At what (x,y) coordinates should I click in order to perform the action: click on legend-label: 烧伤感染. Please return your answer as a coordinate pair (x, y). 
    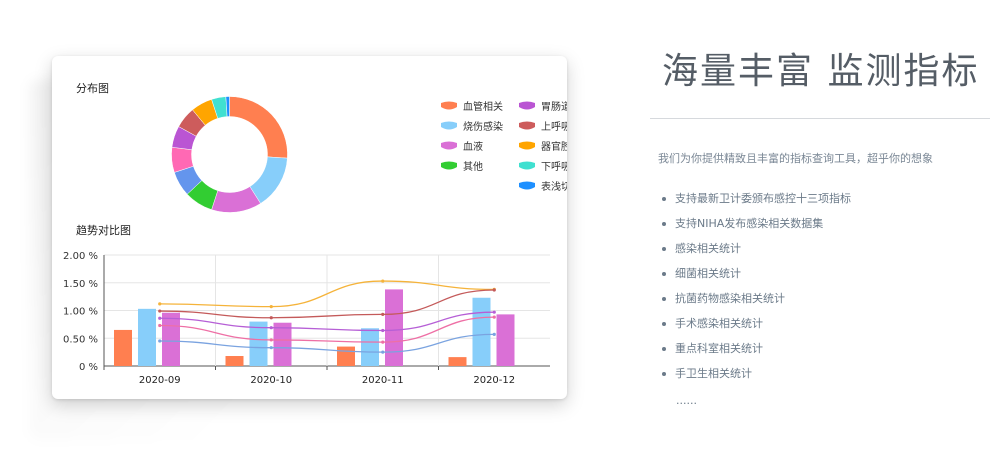
    Looking at the image, I should click on (483, 127).